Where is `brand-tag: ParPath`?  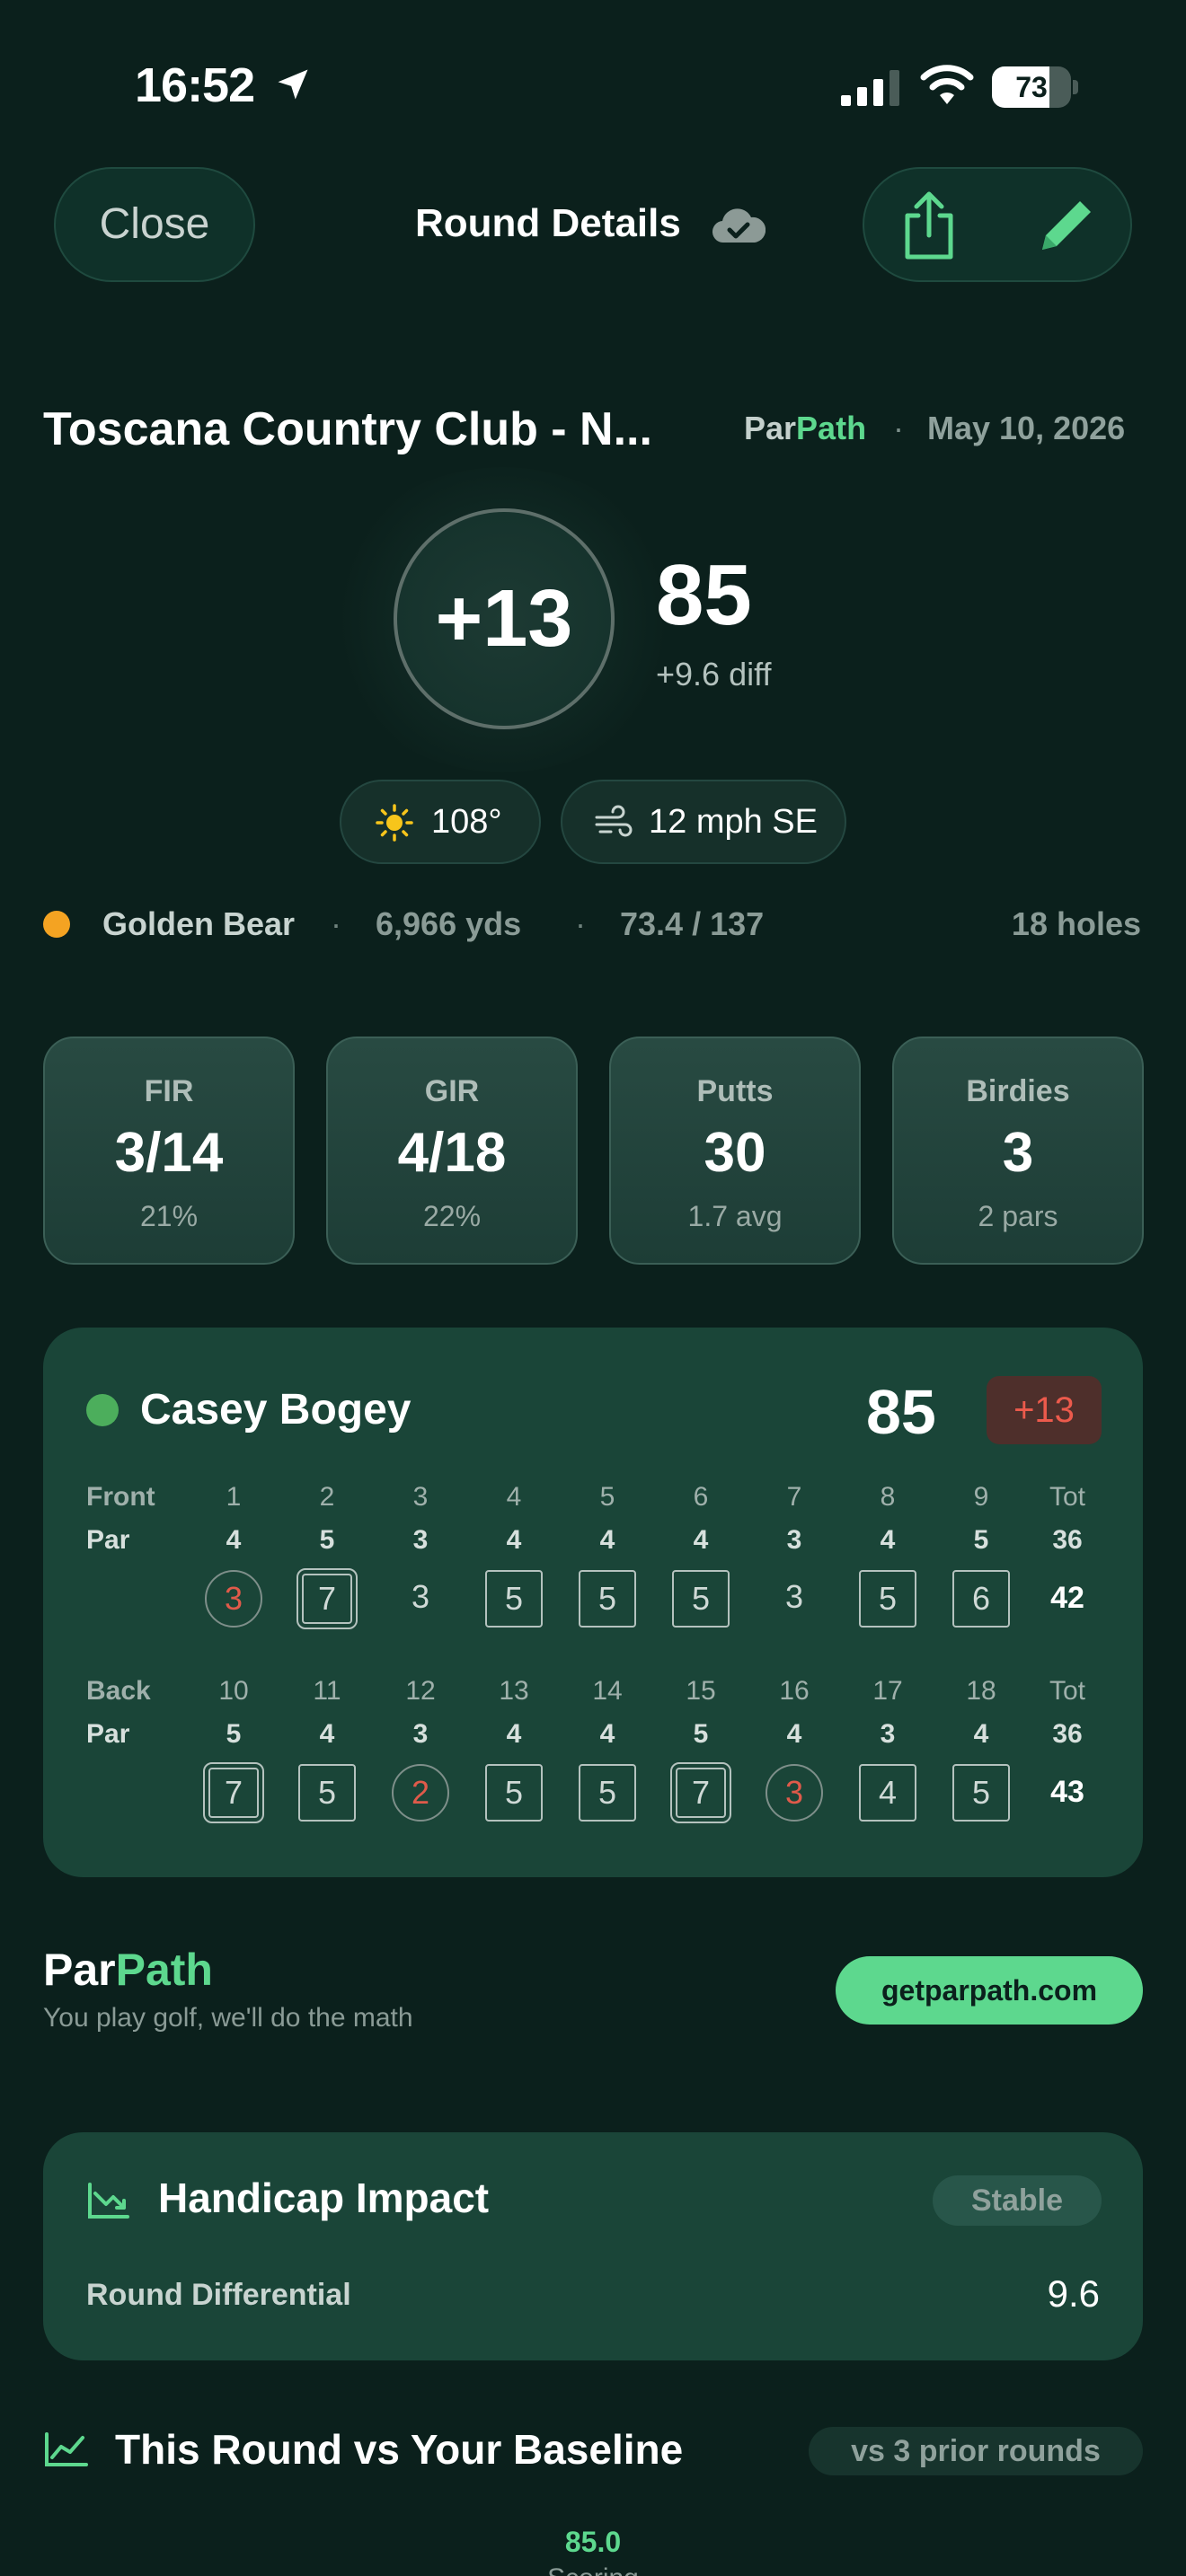 brand-tag: ParPath is located at coordinates (805, 428).